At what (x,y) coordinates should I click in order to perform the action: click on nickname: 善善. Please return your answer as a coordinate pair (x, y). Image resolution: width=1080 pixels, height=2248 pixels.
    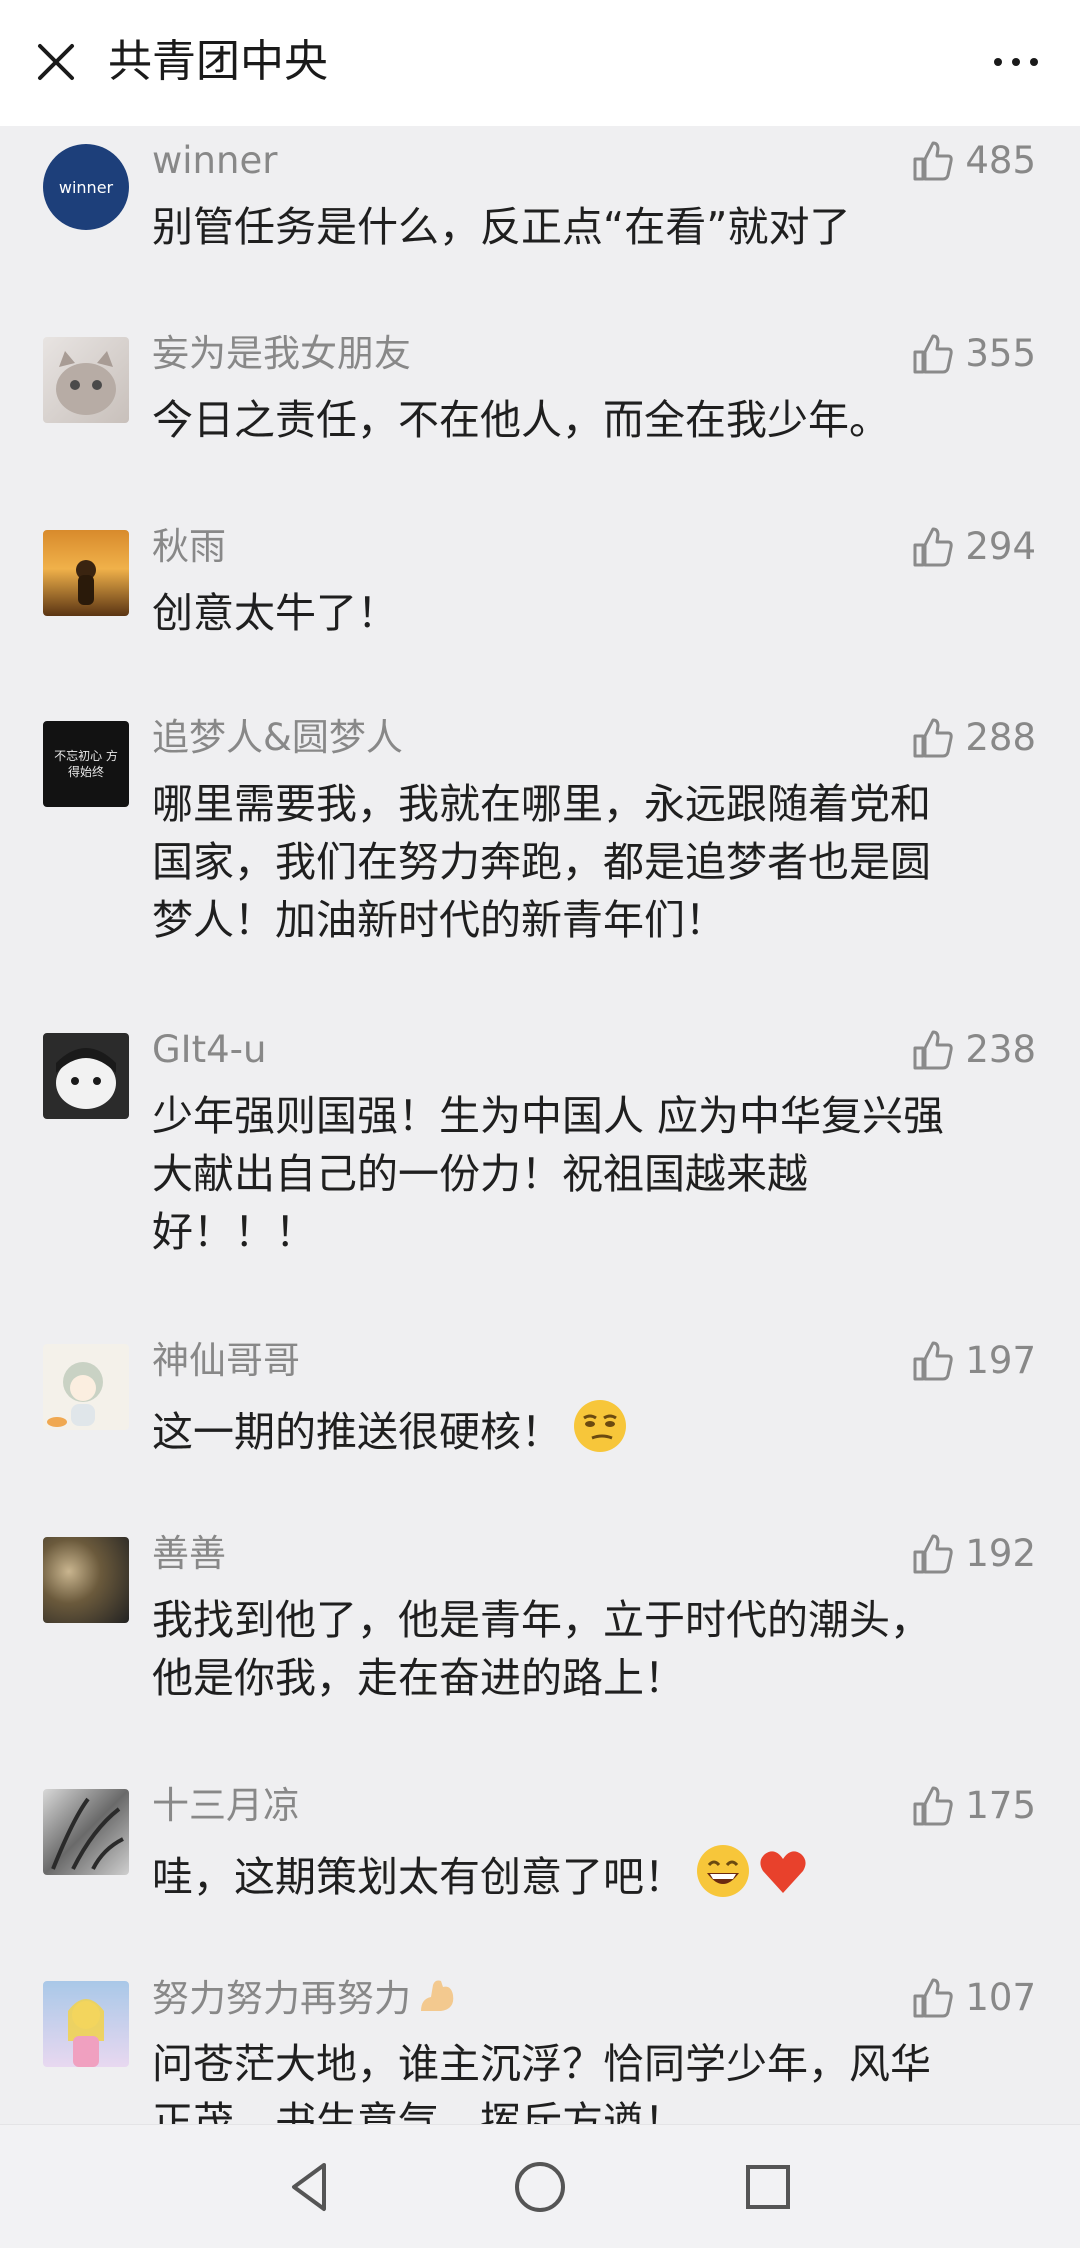
    Looking at the image, I should click on (189, 1553).